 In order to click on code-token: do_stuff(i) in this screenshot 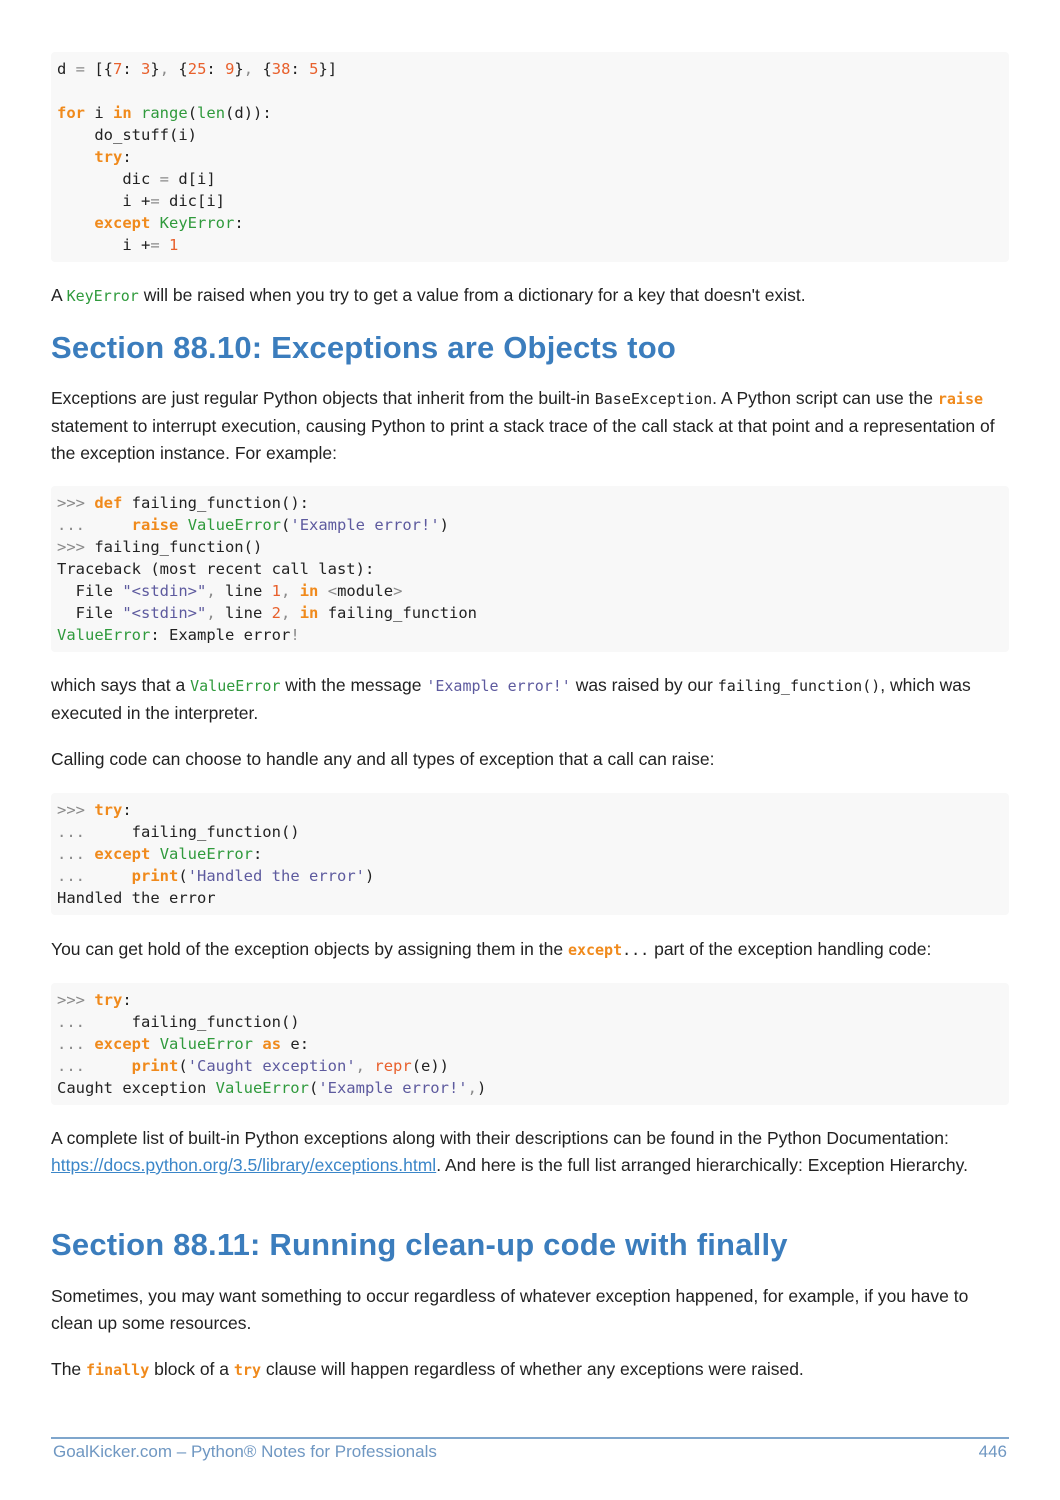, I will do `click(127, 135)`.